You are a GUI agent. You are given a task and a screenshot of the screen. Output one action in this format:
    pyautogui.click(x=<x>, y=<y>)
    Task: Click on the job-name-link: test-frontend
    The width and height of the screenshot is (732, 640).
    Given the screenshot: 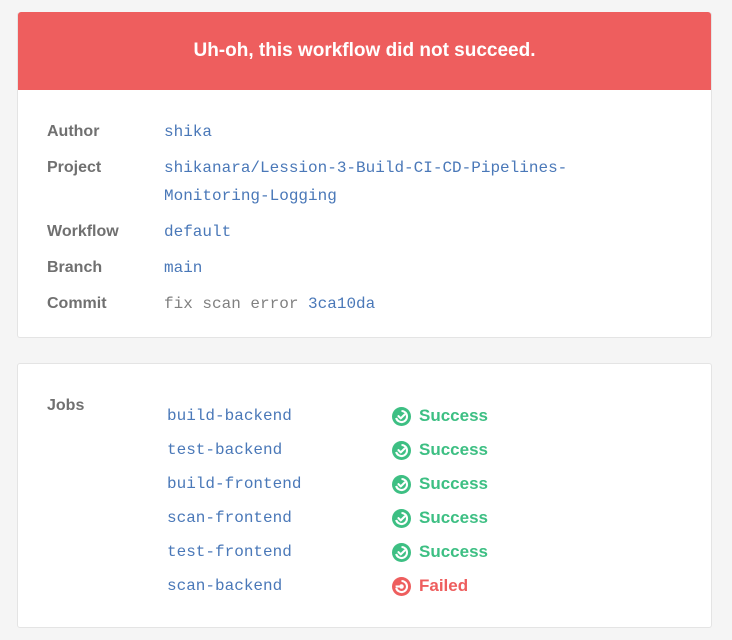 What is the action you would take?
    pyautogui.click(x=279, y=552)
    